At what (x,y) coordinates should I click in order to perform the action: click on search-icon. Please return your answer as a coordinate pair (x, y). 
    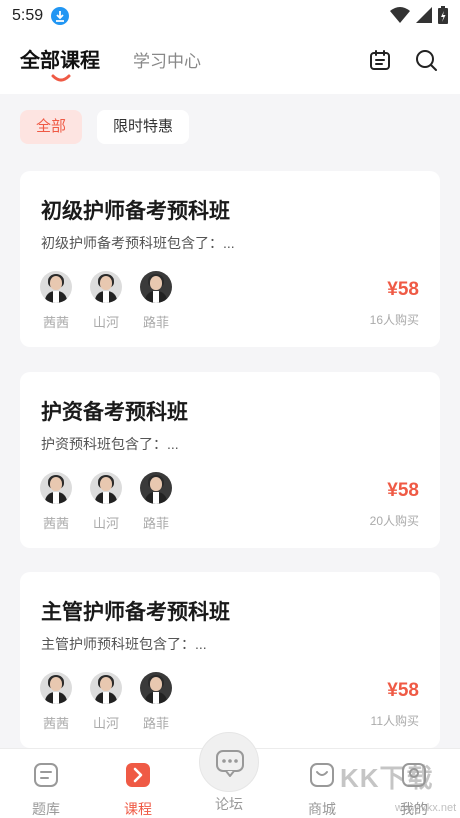
    Looking at the image, I should click on (426, 60).